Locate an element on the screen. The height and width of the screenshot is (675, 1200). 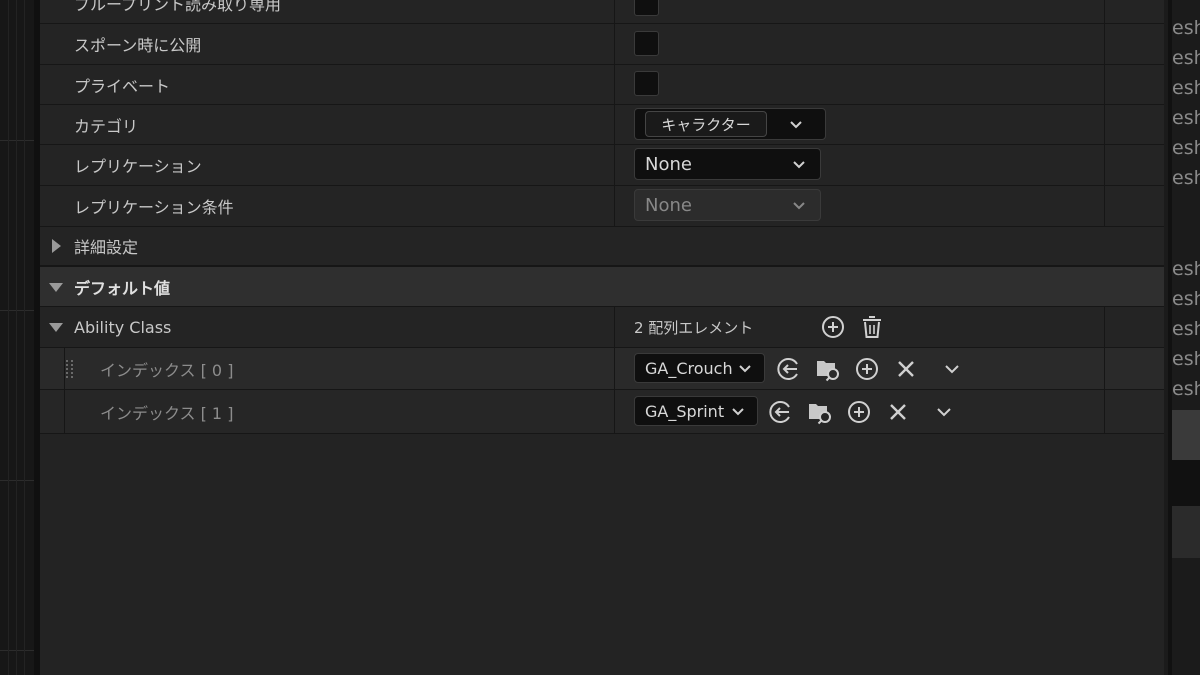
property-label: ブループリント読み取り専用 is located at coordinates (178, 7).